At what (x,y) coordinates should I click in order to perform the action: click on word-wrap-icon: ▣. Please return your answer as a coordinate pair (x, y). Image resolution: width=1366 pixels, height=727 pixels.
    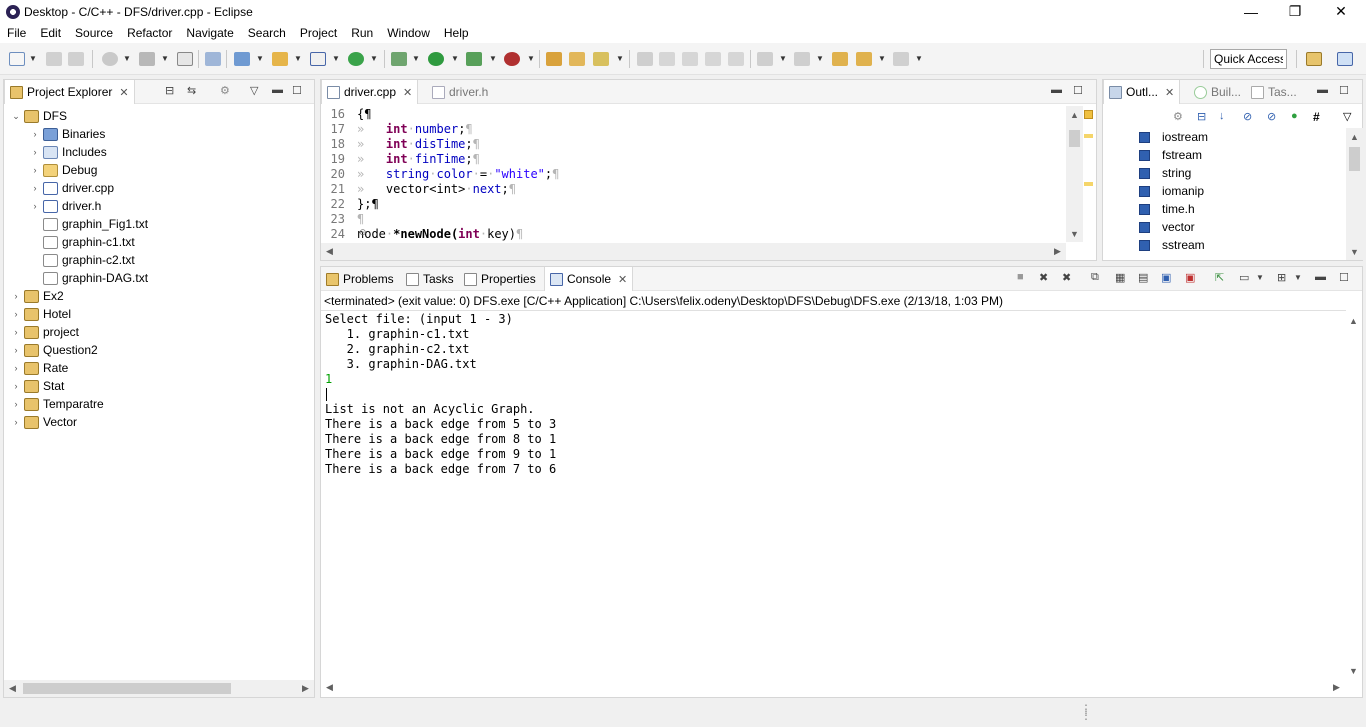
    Looking at the image, I should click on (1166, 277).